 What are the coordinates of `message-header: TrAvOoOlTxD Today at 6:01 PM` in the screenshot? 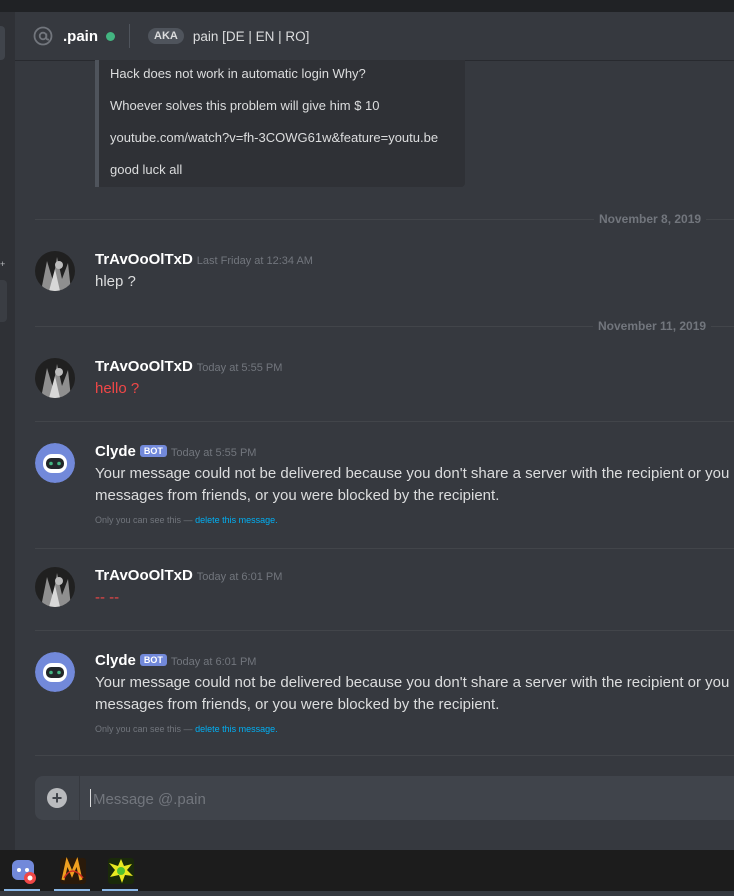 It's located at (188, 575).